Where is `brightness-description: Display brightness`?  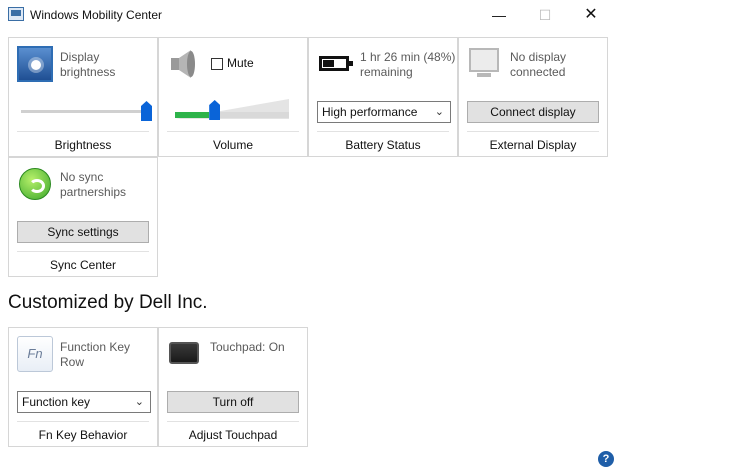 brightness-description: Display brightness is located at coordinates (88, 64).